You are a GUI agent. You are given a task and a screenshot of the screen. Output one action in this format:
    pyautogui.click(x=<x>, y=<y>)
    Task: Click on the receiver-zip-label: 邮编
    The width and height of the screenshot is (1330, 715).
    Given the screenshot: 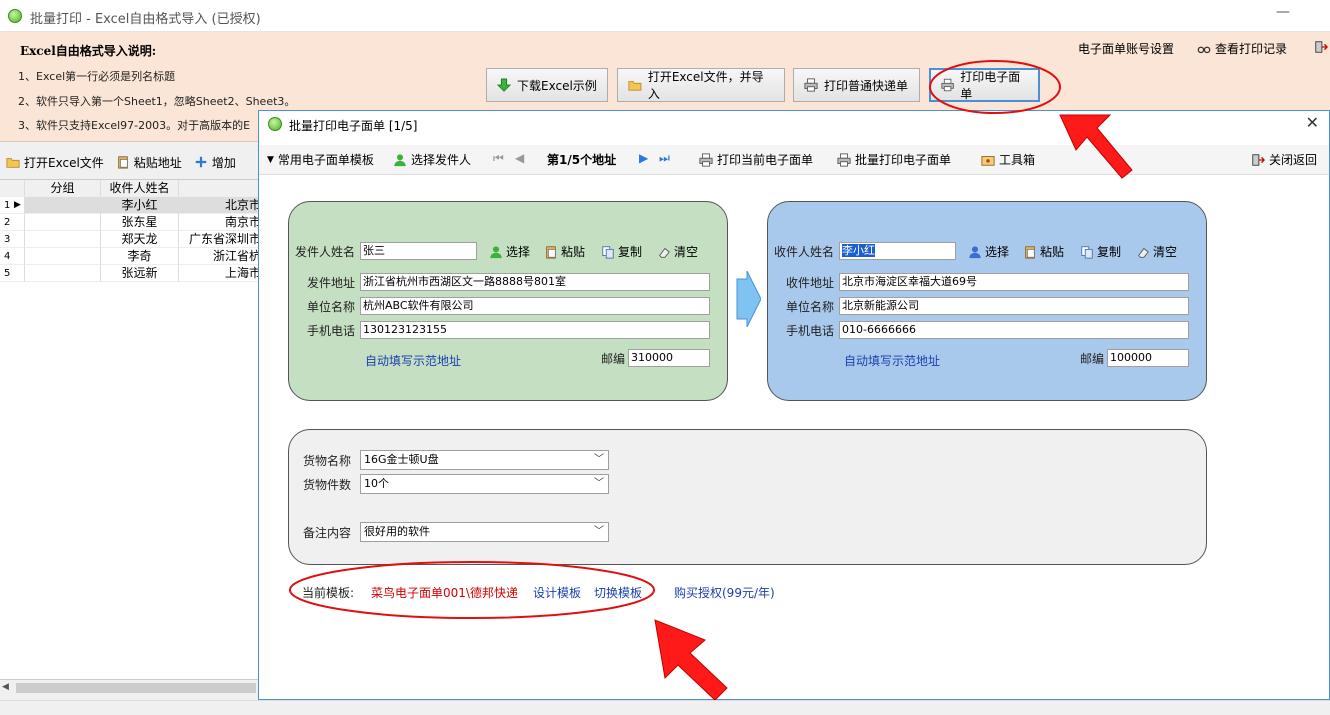 What is the action you would take?
    pyautogui.click(x=1092, y=359)
    